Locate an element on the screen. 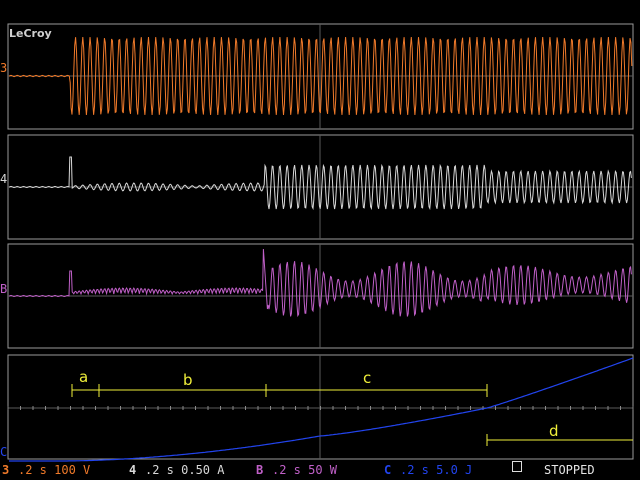  trace-marker-chC: C is located at coordinates (3, 452).